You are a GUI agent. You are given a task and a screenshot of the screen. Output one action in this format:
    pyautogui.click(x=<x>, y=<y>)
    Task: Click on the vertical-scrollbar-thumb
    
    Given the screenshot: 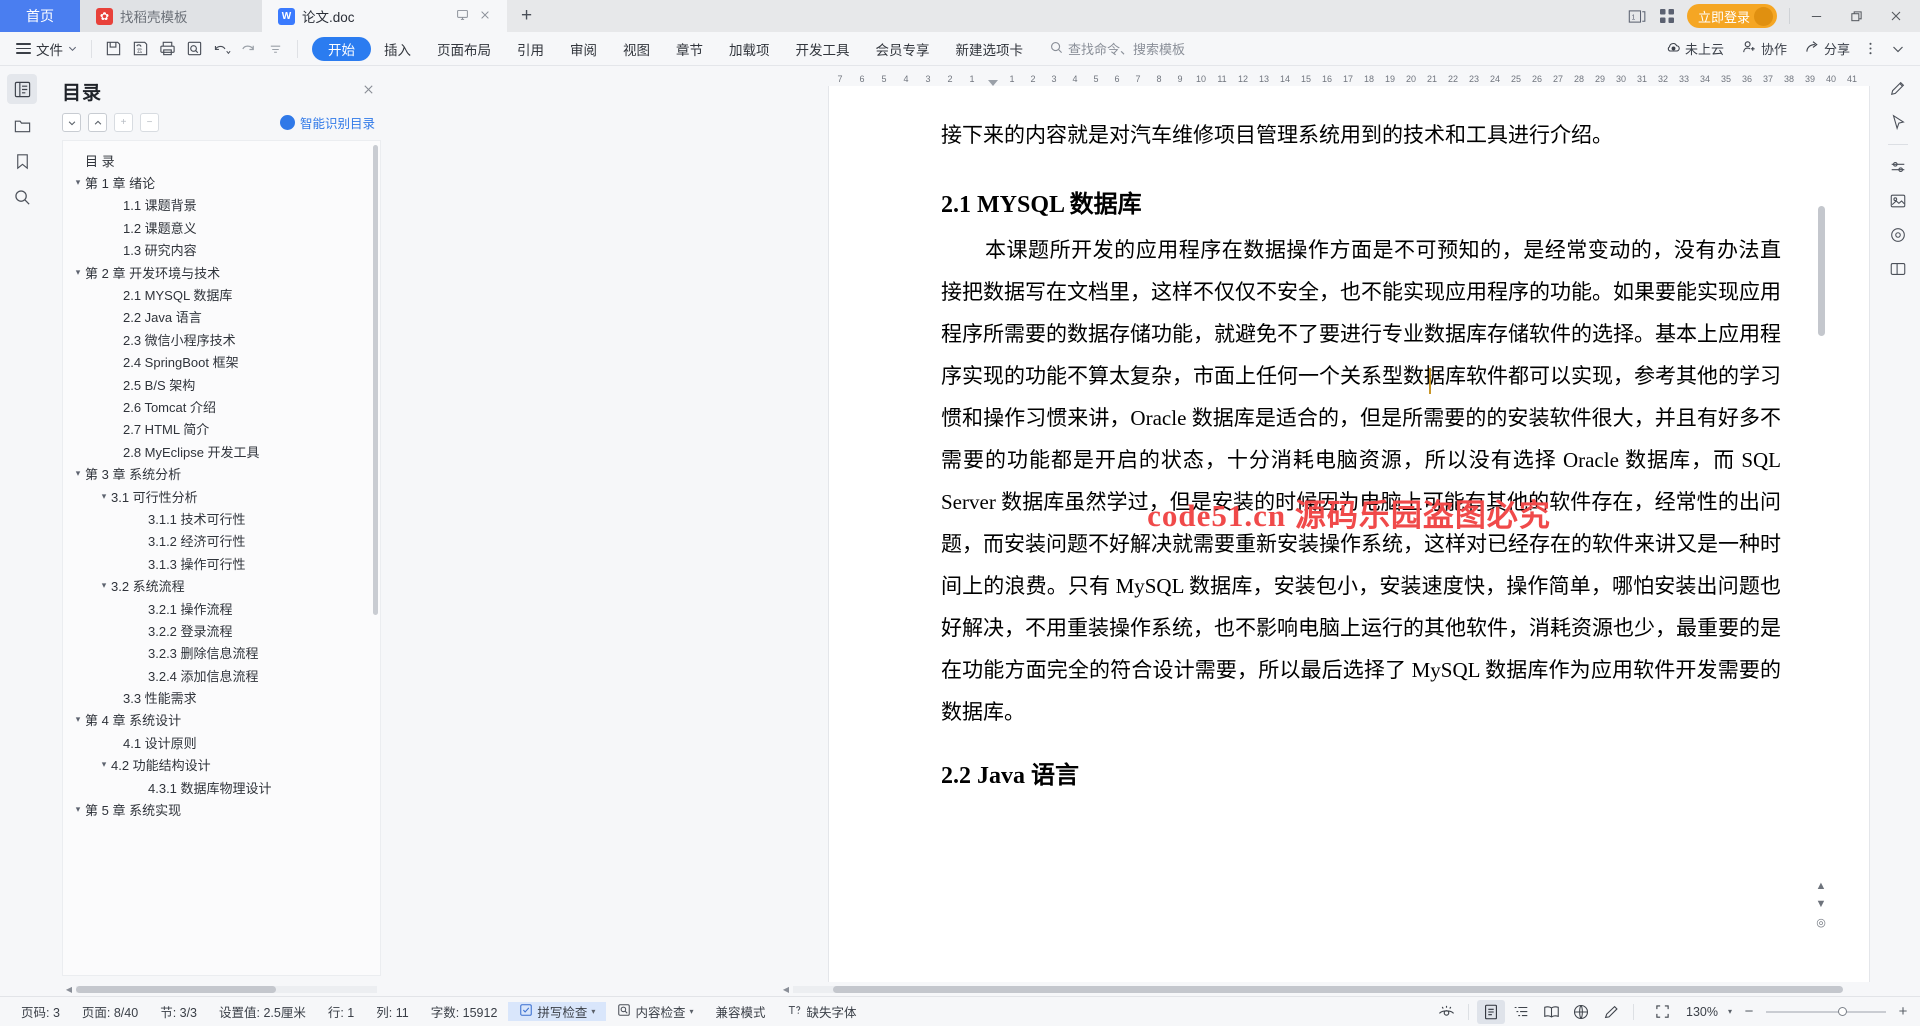 What is the action you would take?
    pyautogui.click(x=1821, y=271)
    